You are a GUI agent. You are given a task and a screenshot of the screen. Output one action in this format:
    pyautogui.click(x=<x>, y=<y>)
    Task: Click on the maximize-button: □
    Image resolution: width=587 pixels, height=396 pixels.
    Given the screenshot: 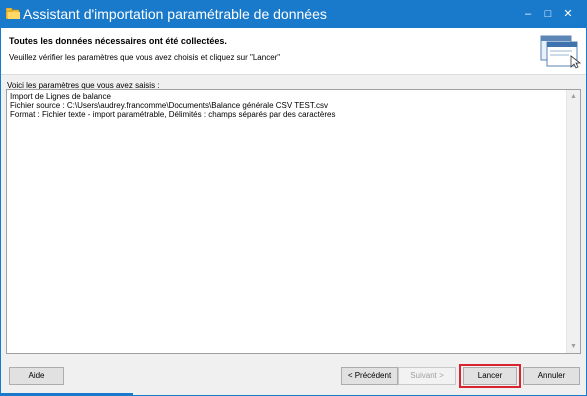 What is the action you would take?
    pyautogui.click(x=548, y=14)
    